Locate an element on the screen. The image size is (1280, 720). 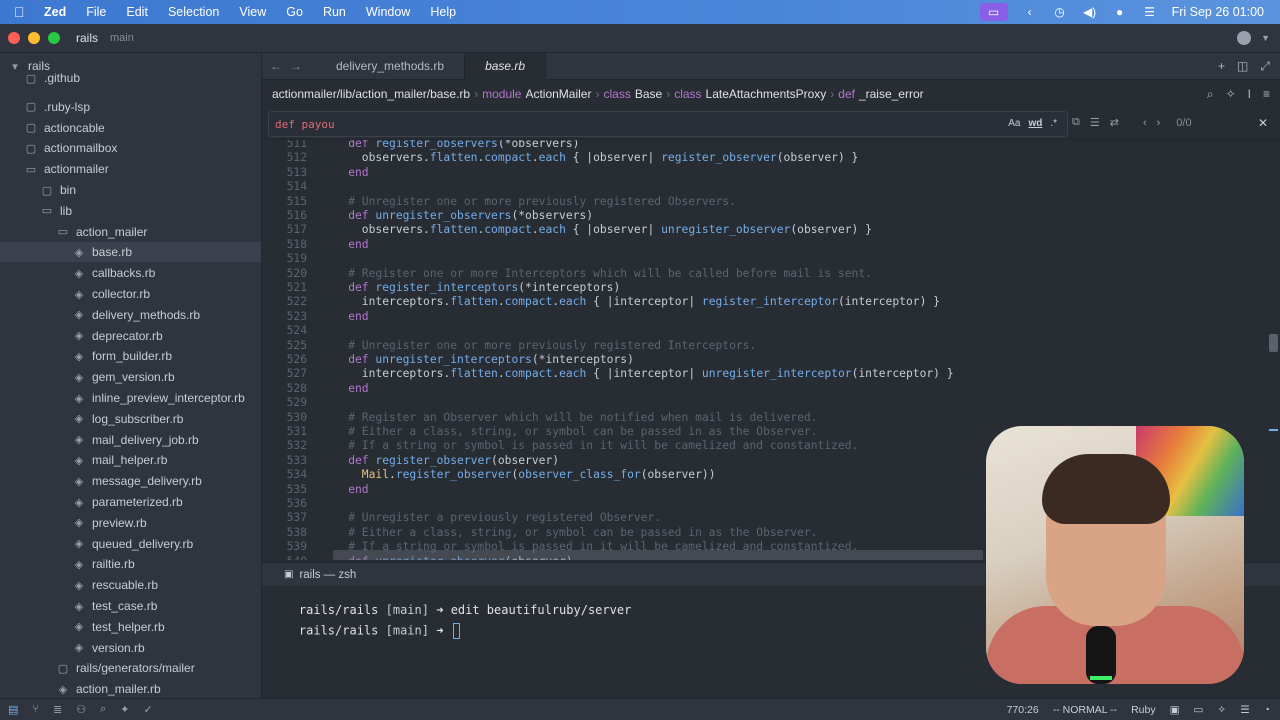
screen-record-icon: ▭ is located at coordinates (993, 12).